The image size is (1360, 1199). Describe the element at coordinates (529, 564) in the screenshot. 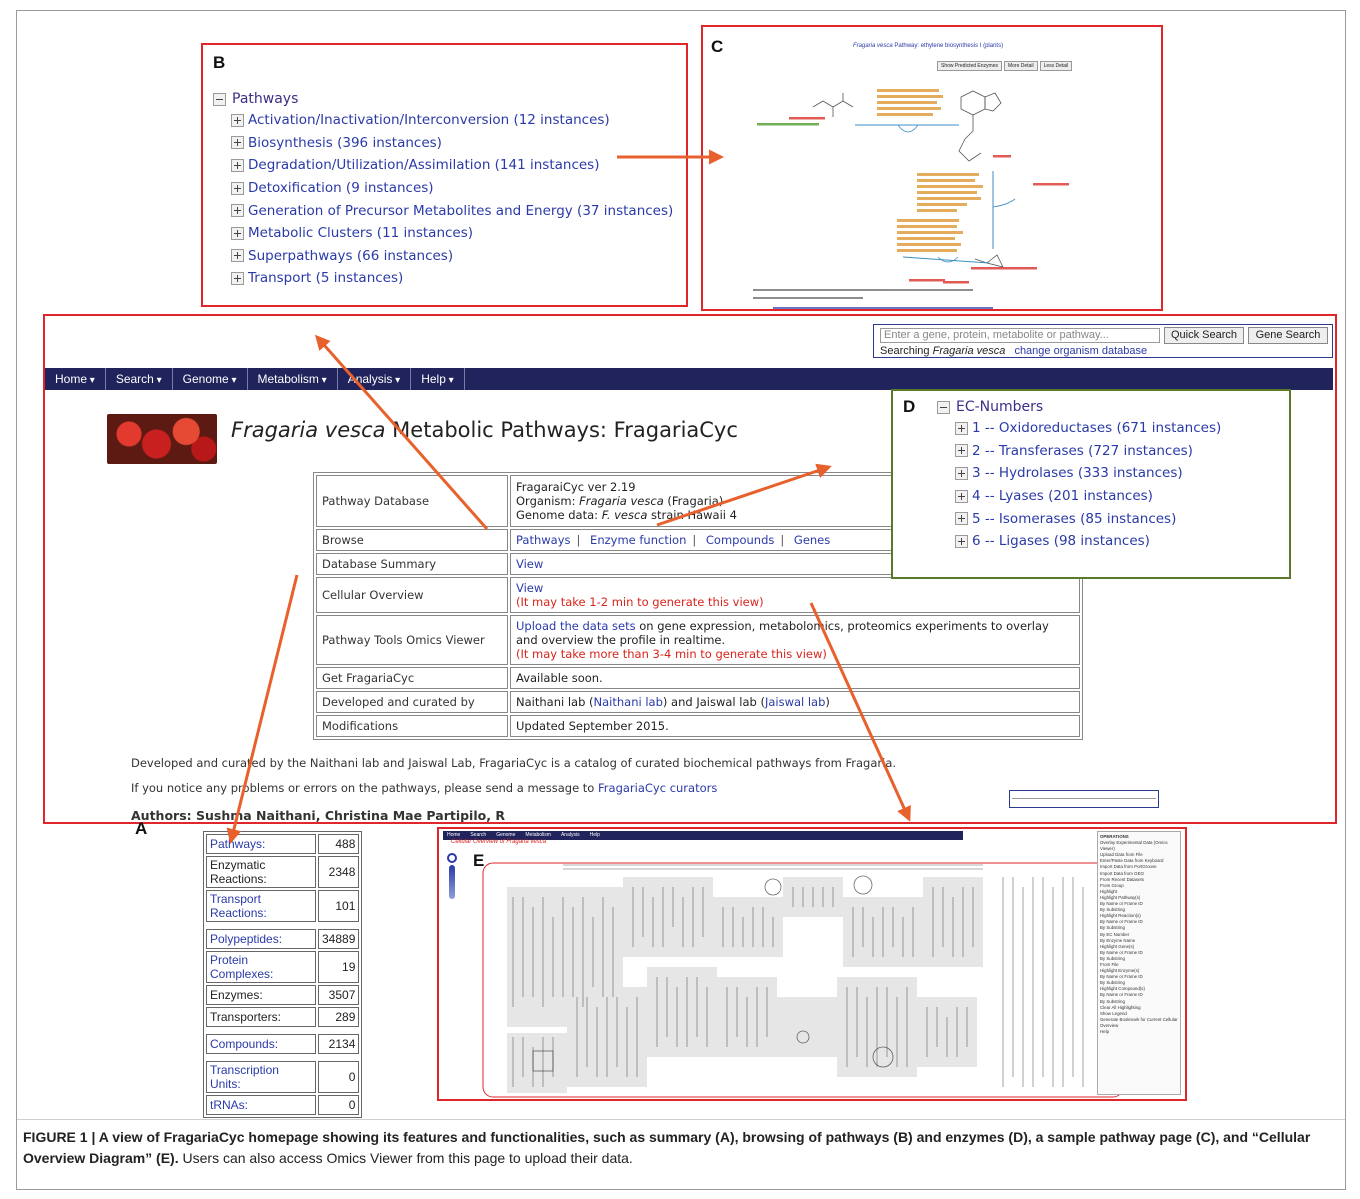

I see `summary-view-link: View` at that location.